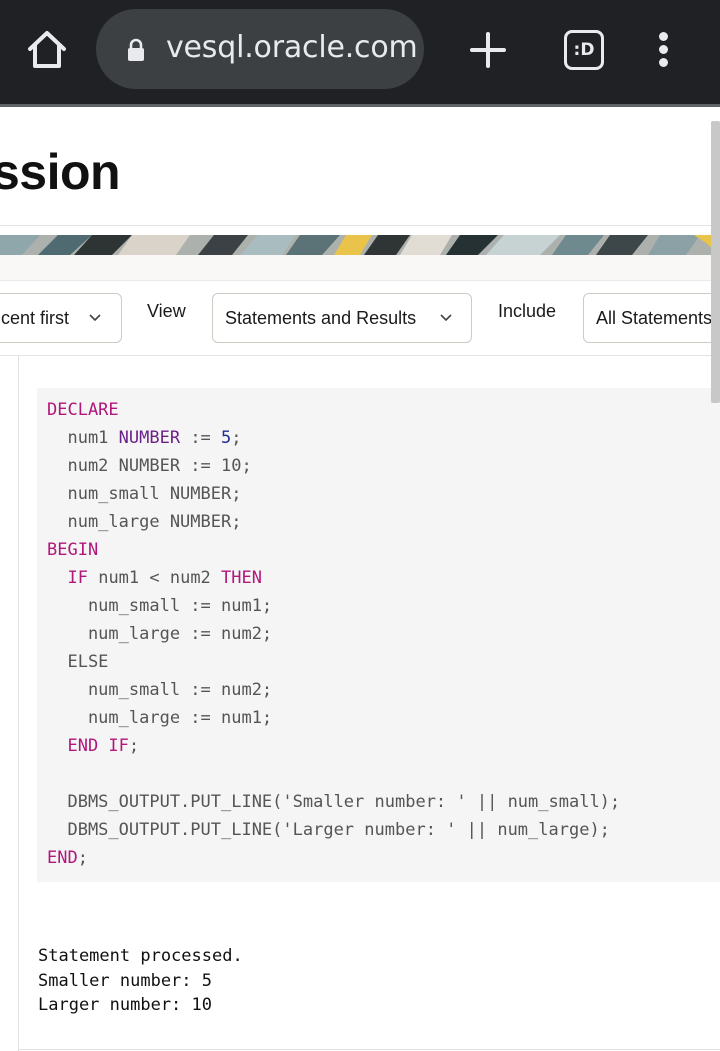 This screenshot has width=720, height=1051. Describe the element at coordinates (369, 1049) in the screenshot. I see `result-divider` at that location.